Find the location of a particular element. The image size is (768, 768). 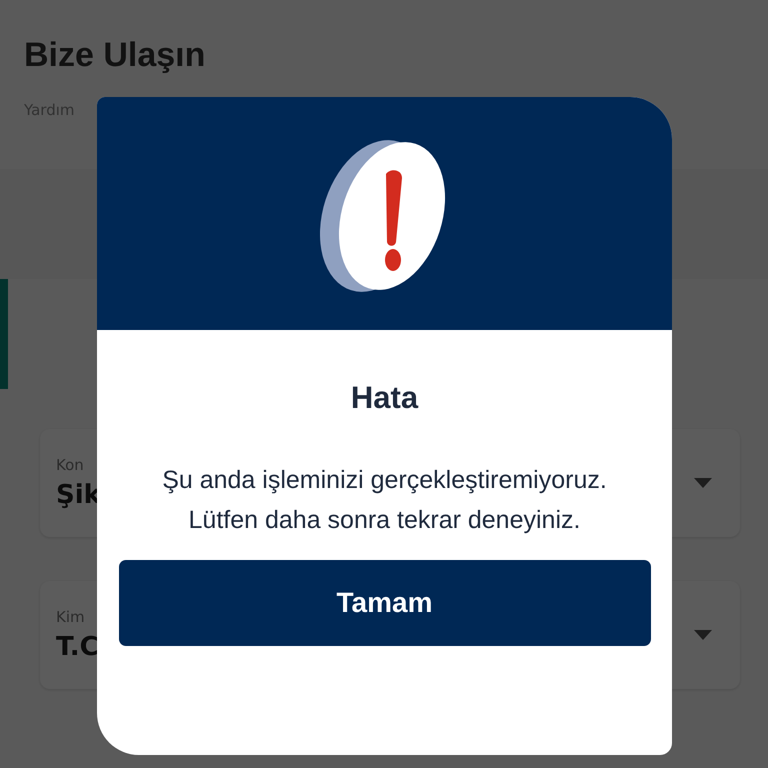

field-value: T.C is located at coordinates (77, 647).